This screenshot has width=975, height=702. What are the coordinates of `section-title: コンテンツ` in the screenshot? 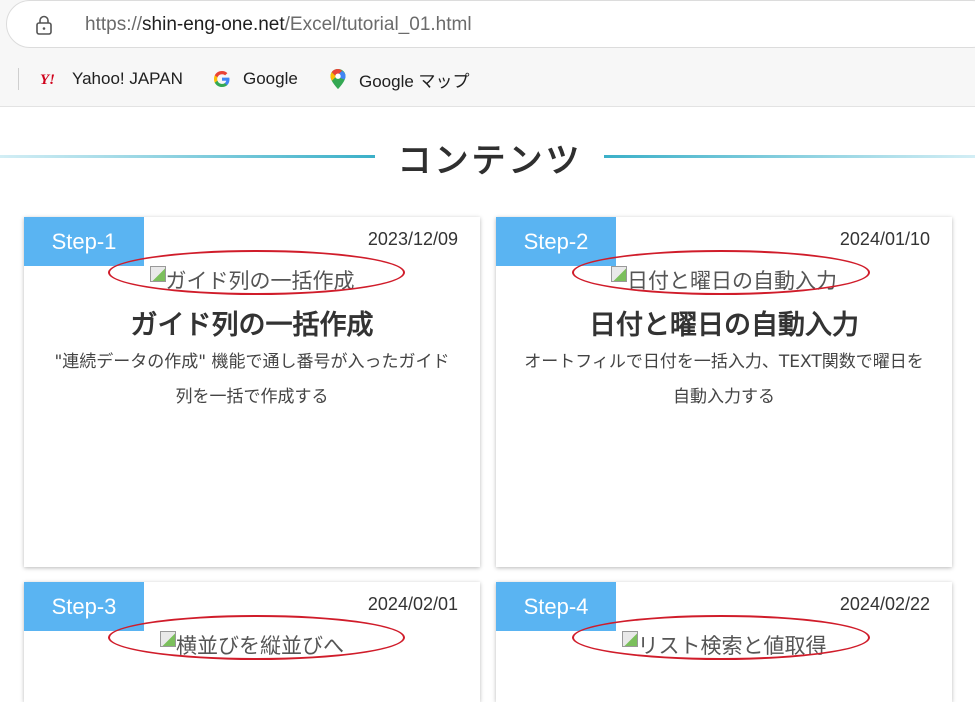 It's located at (490, 161).